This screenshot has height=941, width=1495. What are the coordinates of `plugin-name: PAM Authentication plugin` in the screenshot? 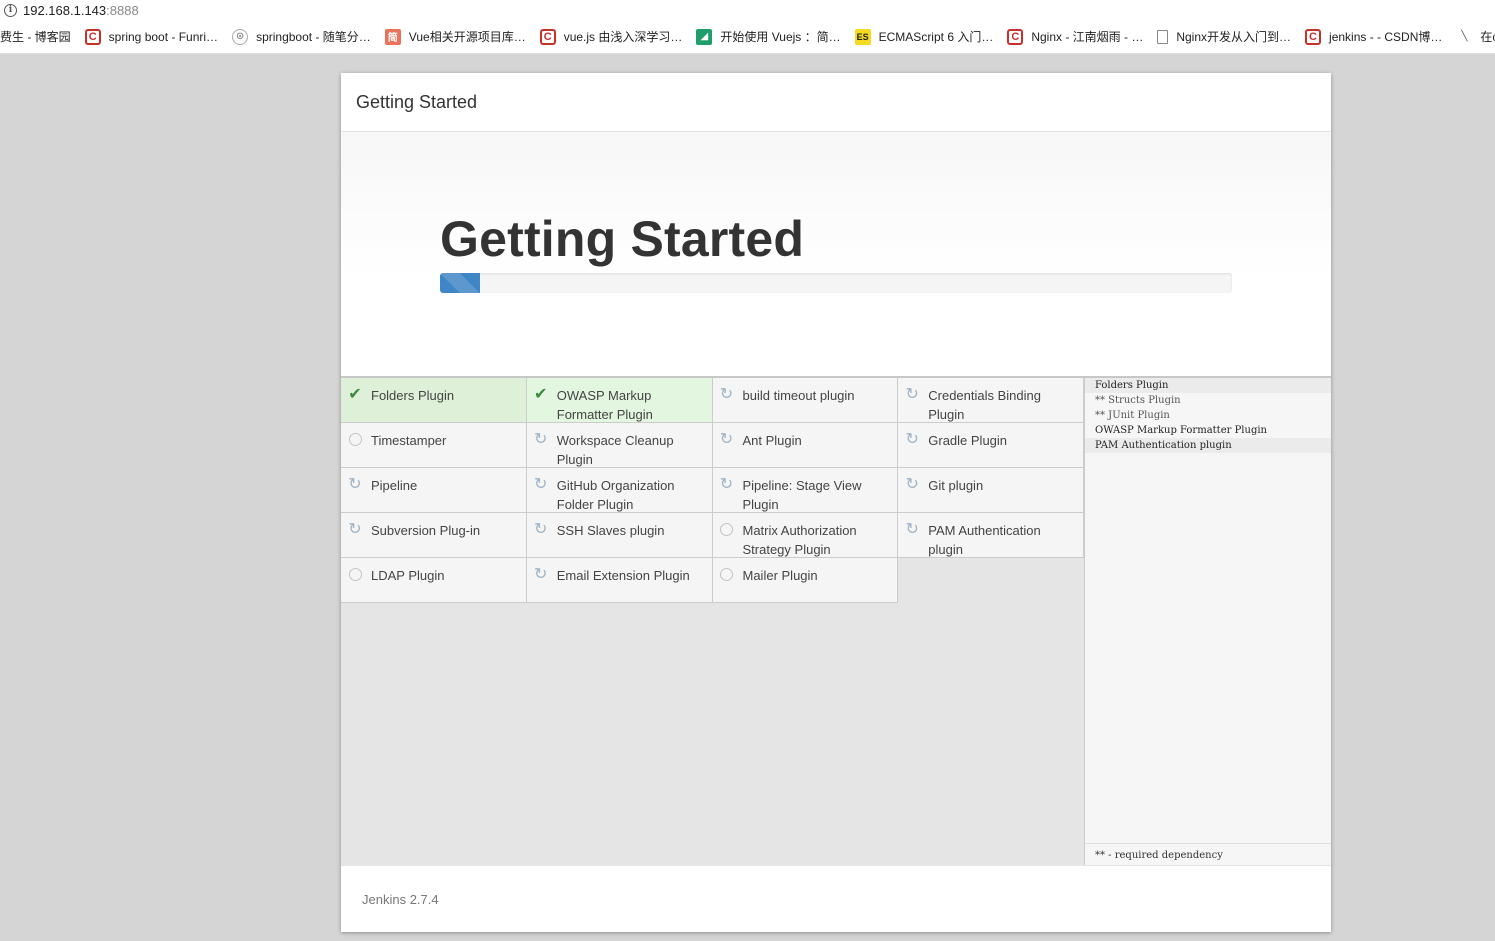 It's located at (984, 540).